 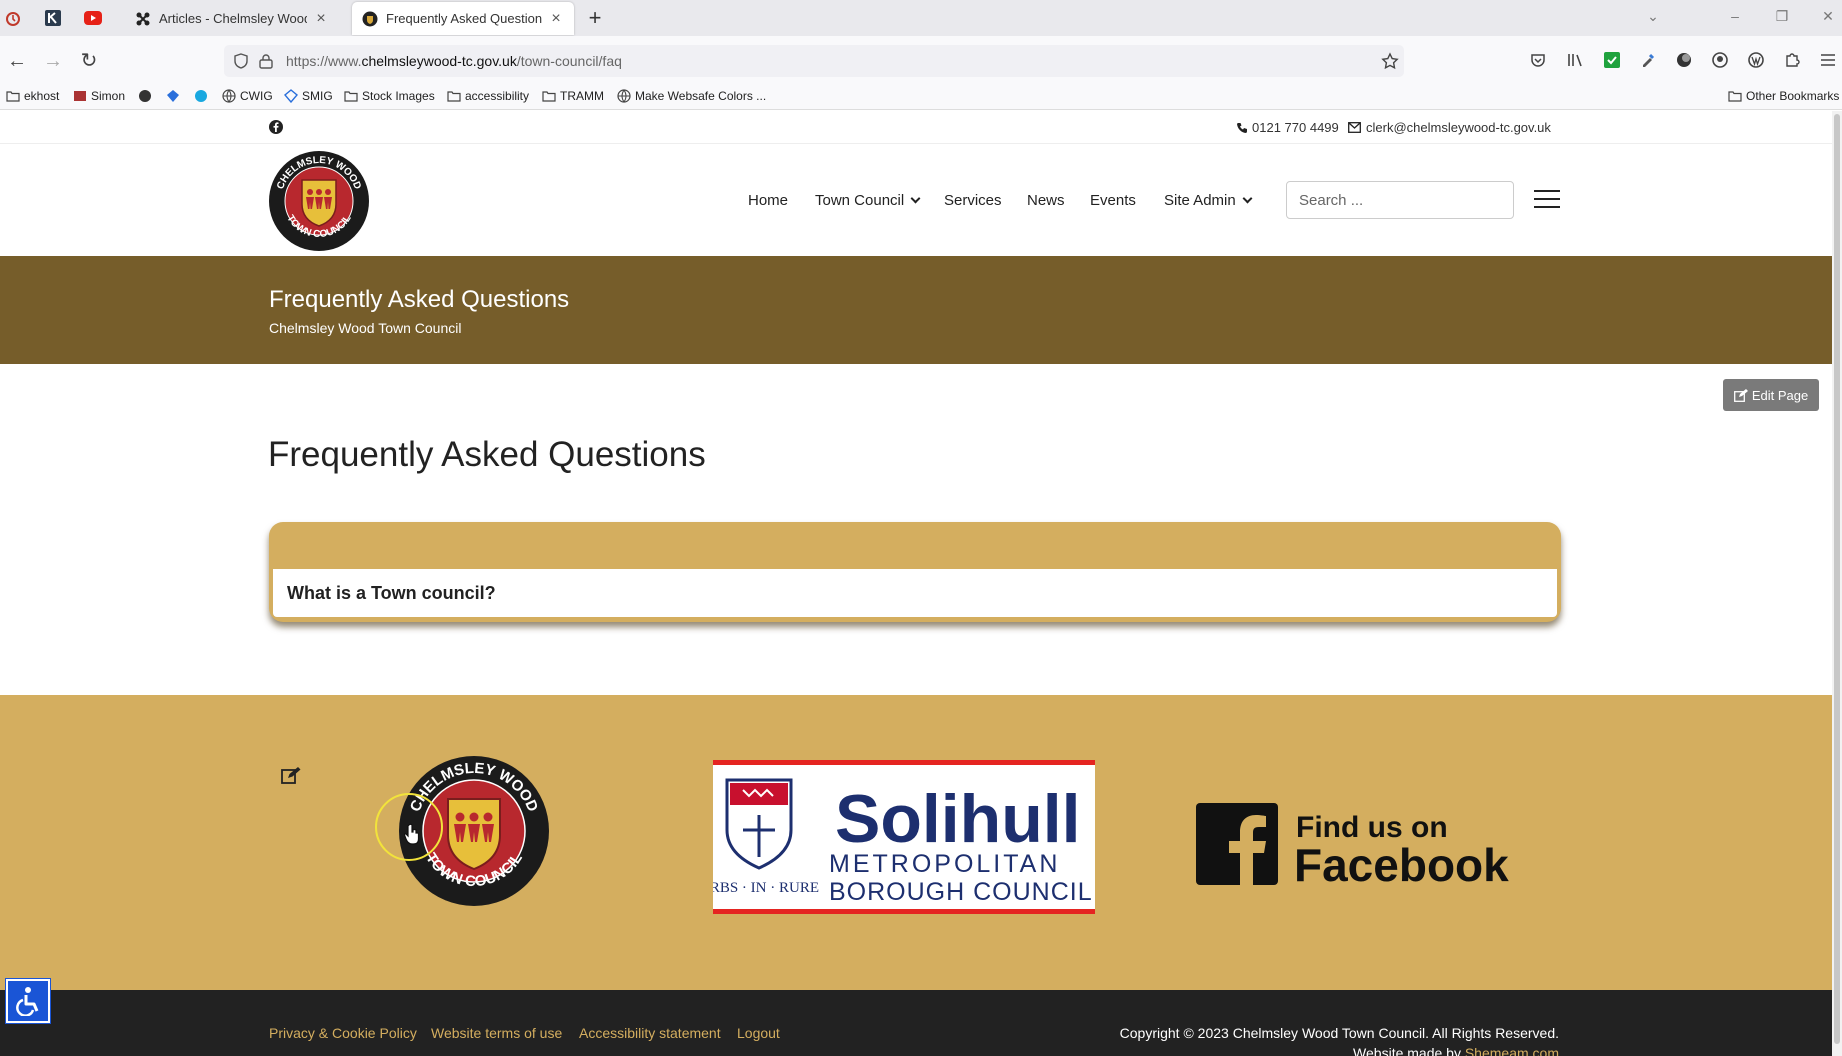 What do you see at coordinates (1771, 395) in the screenshot?
I see `edit-page-button: Edit Page` at bounding box center [1771, 395].